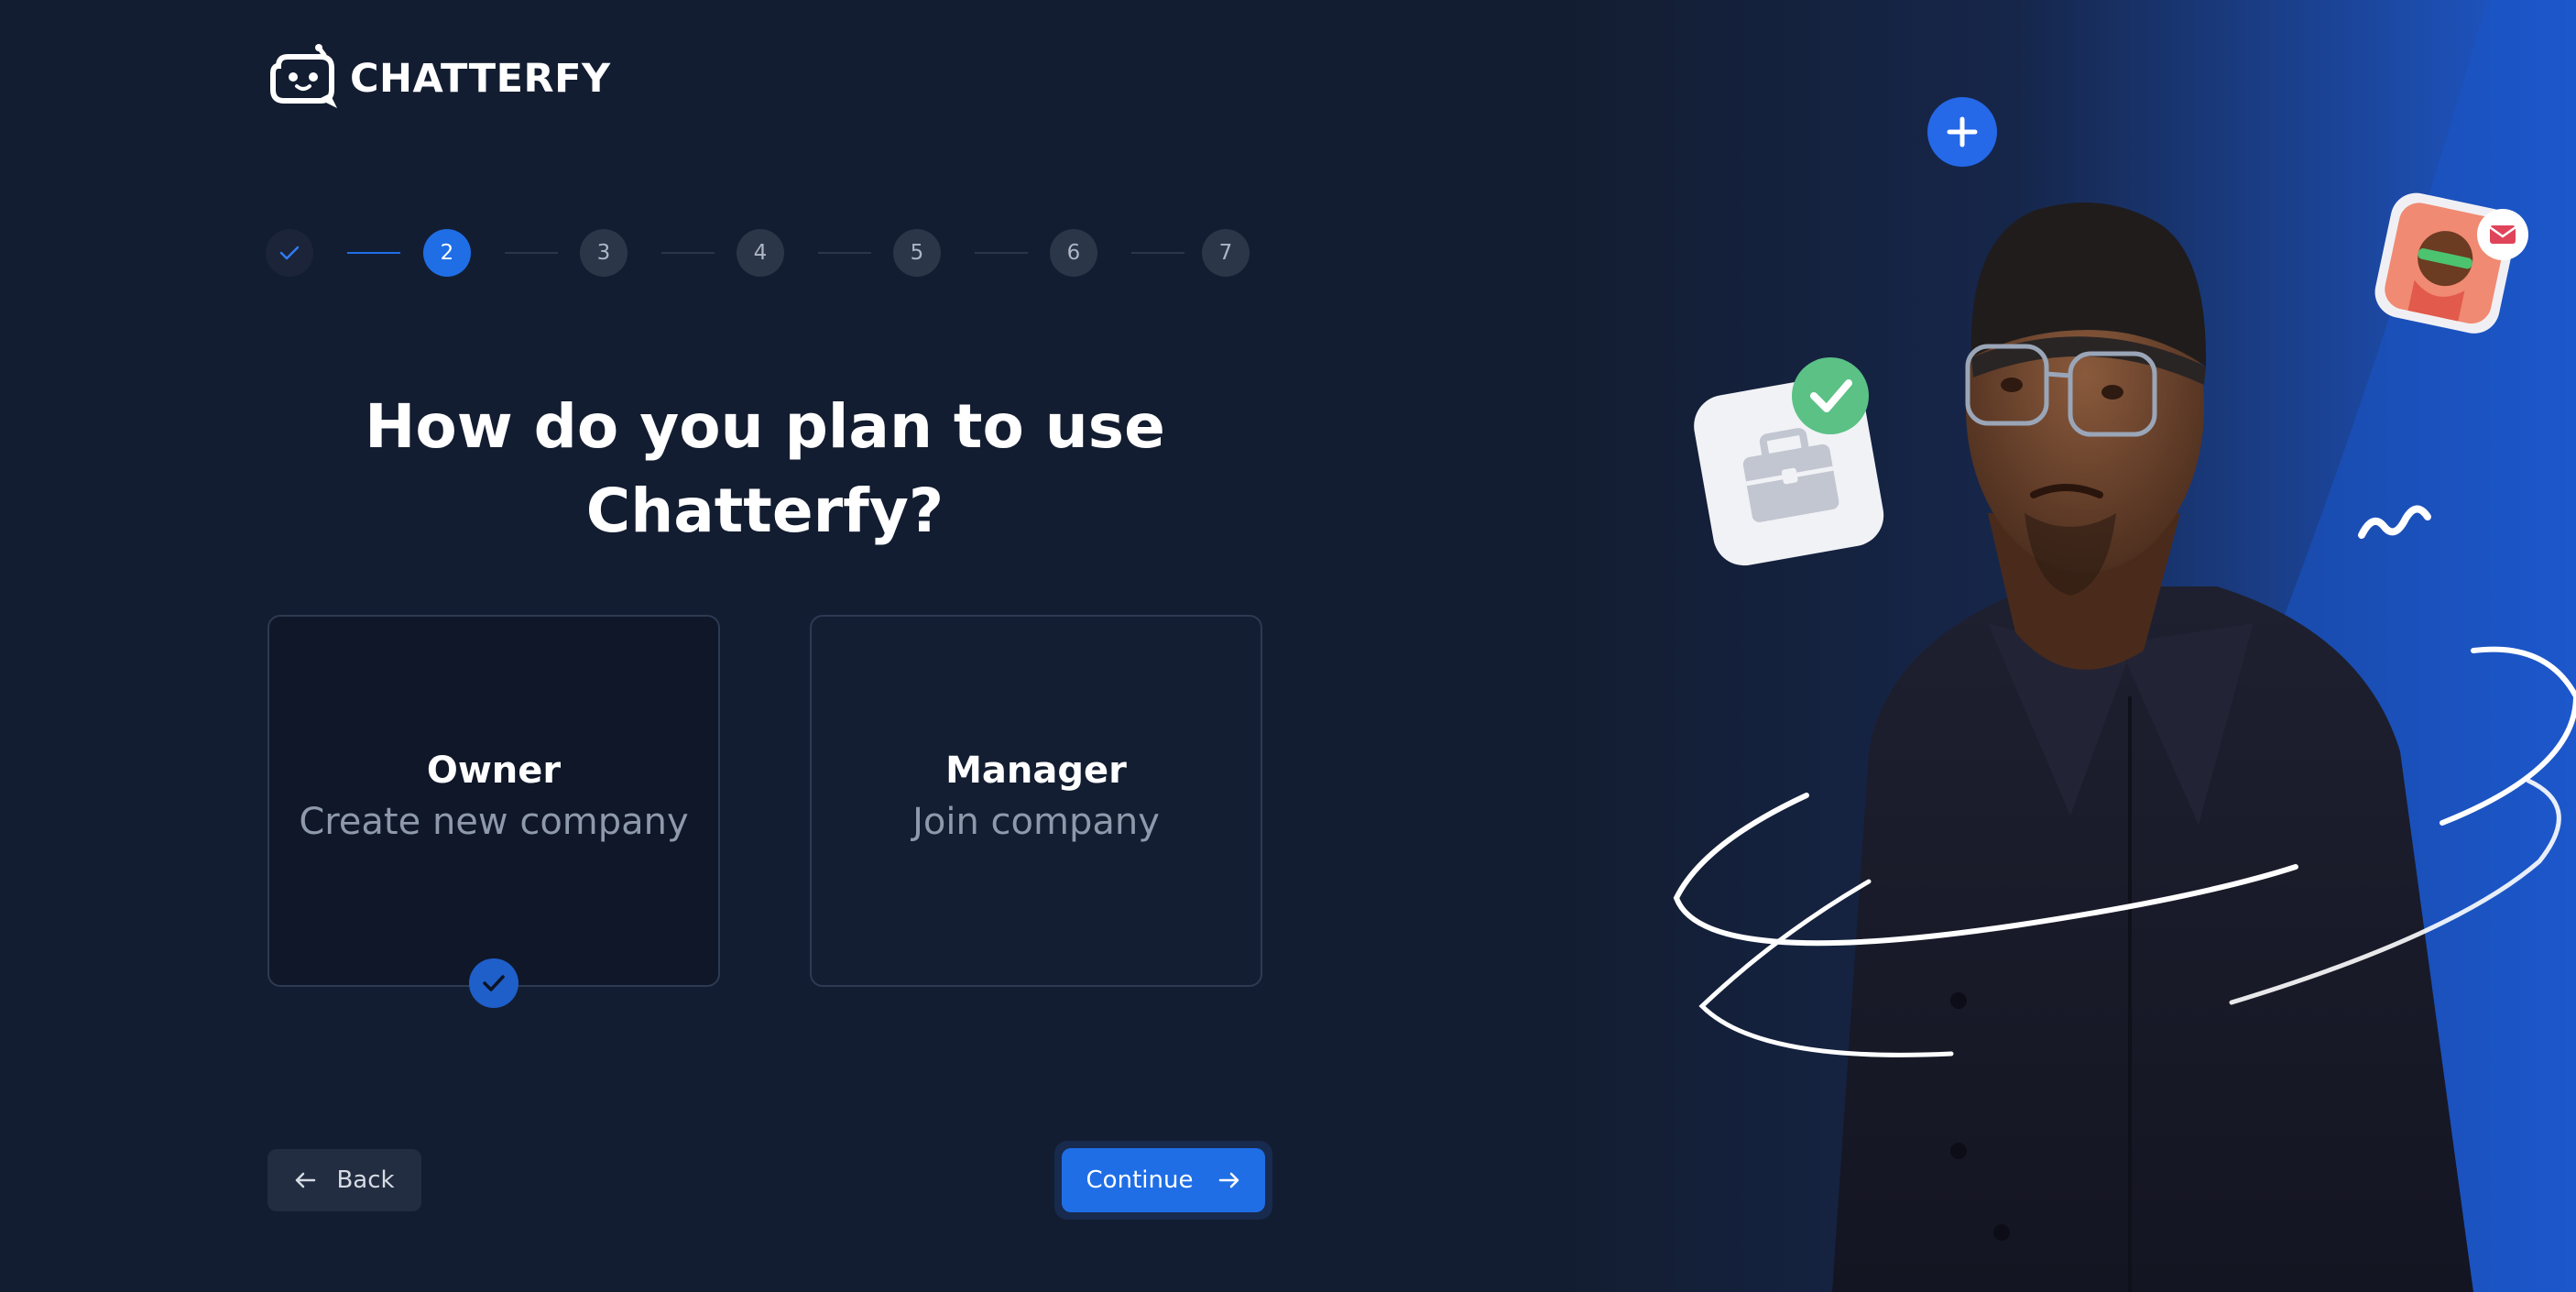  I want to click on plus-bubble-icon, so click(1962, 132).